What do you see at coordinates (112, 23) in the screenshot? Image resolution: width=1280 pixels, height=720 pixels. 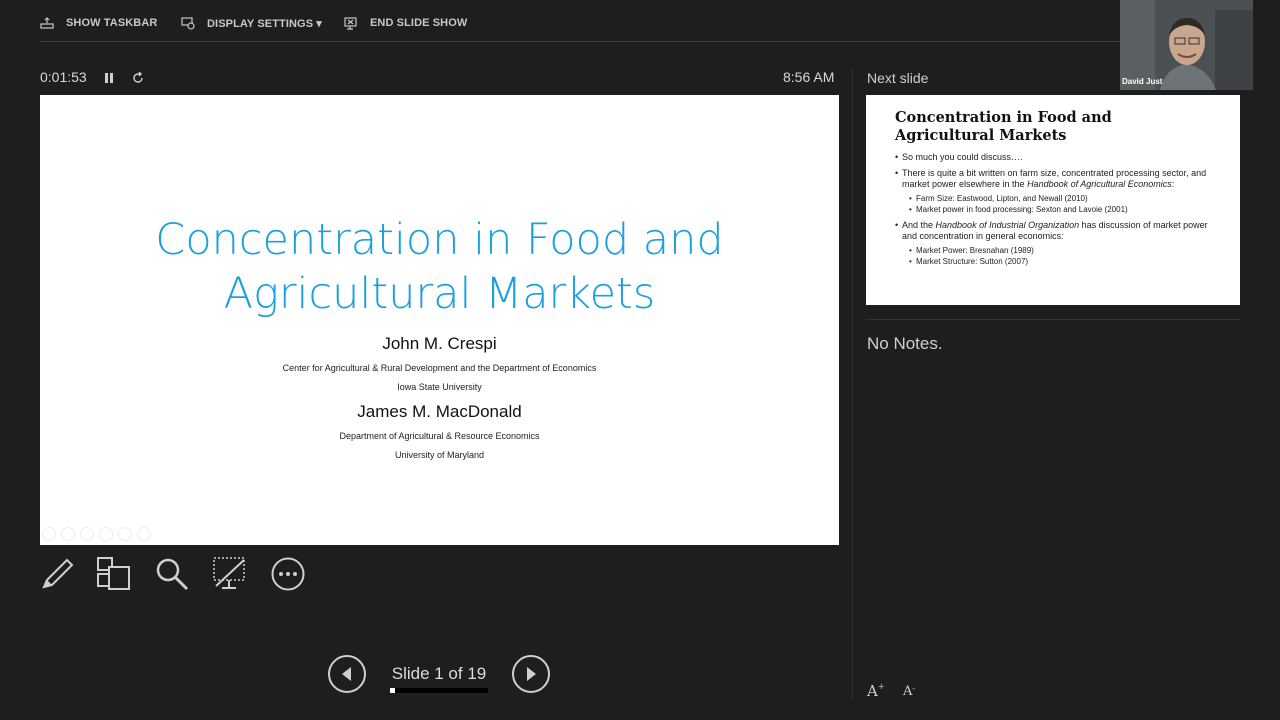 I see `show-taskbar-label: SHOW TASKBAR` at bounding box center [112, 23].